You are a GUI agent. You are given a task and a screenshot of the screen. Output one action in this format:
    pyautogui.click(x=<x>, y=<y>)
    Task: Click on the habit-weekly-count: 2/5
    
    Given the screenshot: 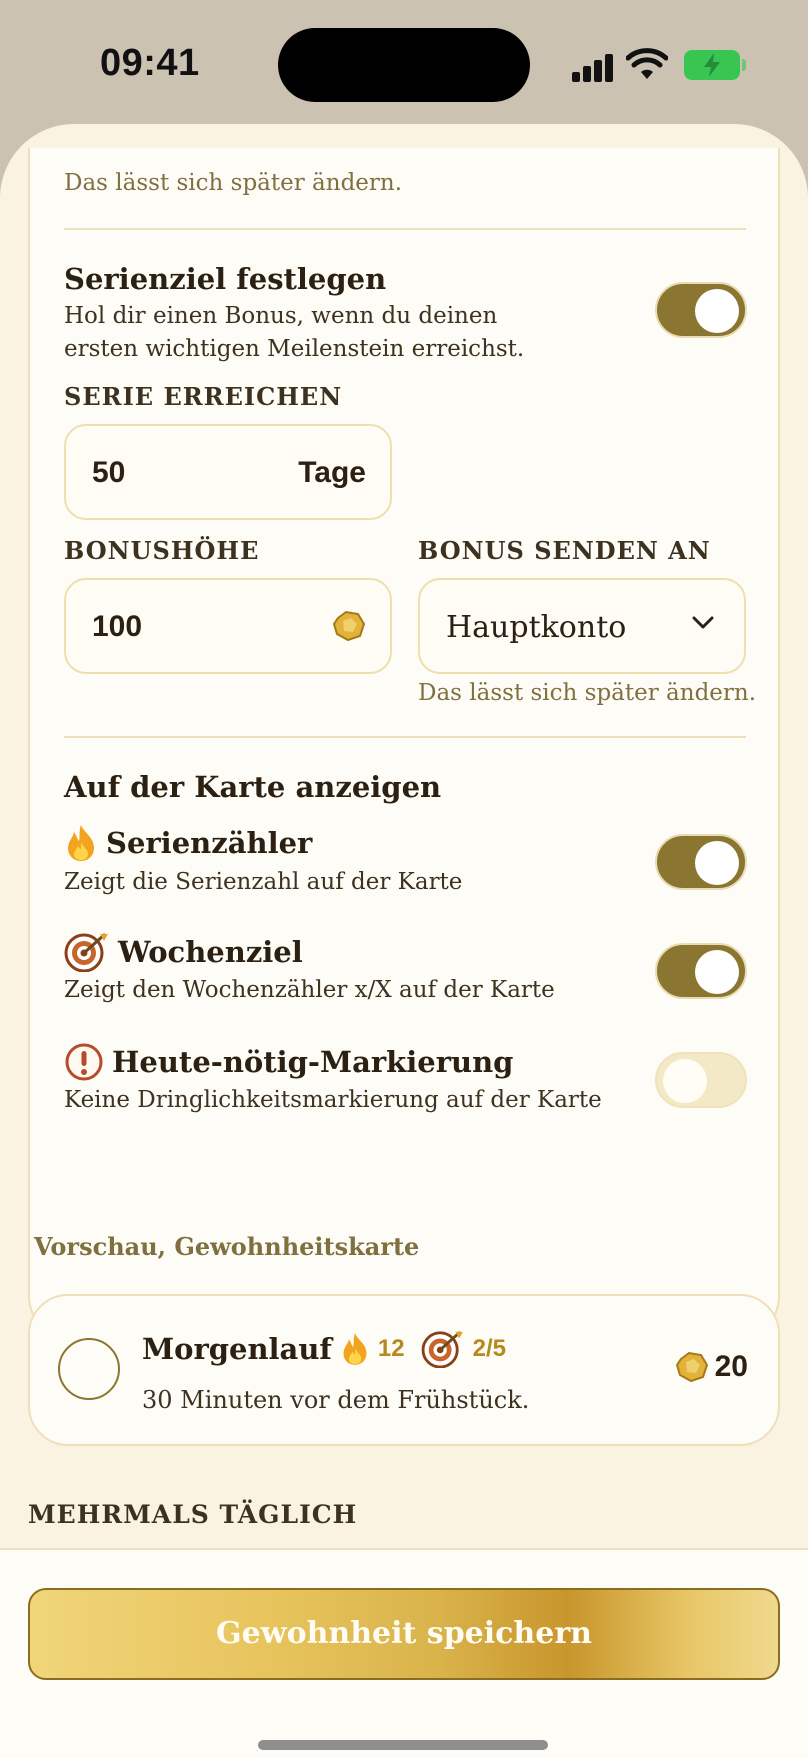 What is the action you would take?
    pyautogui.click(x=489, y=1348)
    